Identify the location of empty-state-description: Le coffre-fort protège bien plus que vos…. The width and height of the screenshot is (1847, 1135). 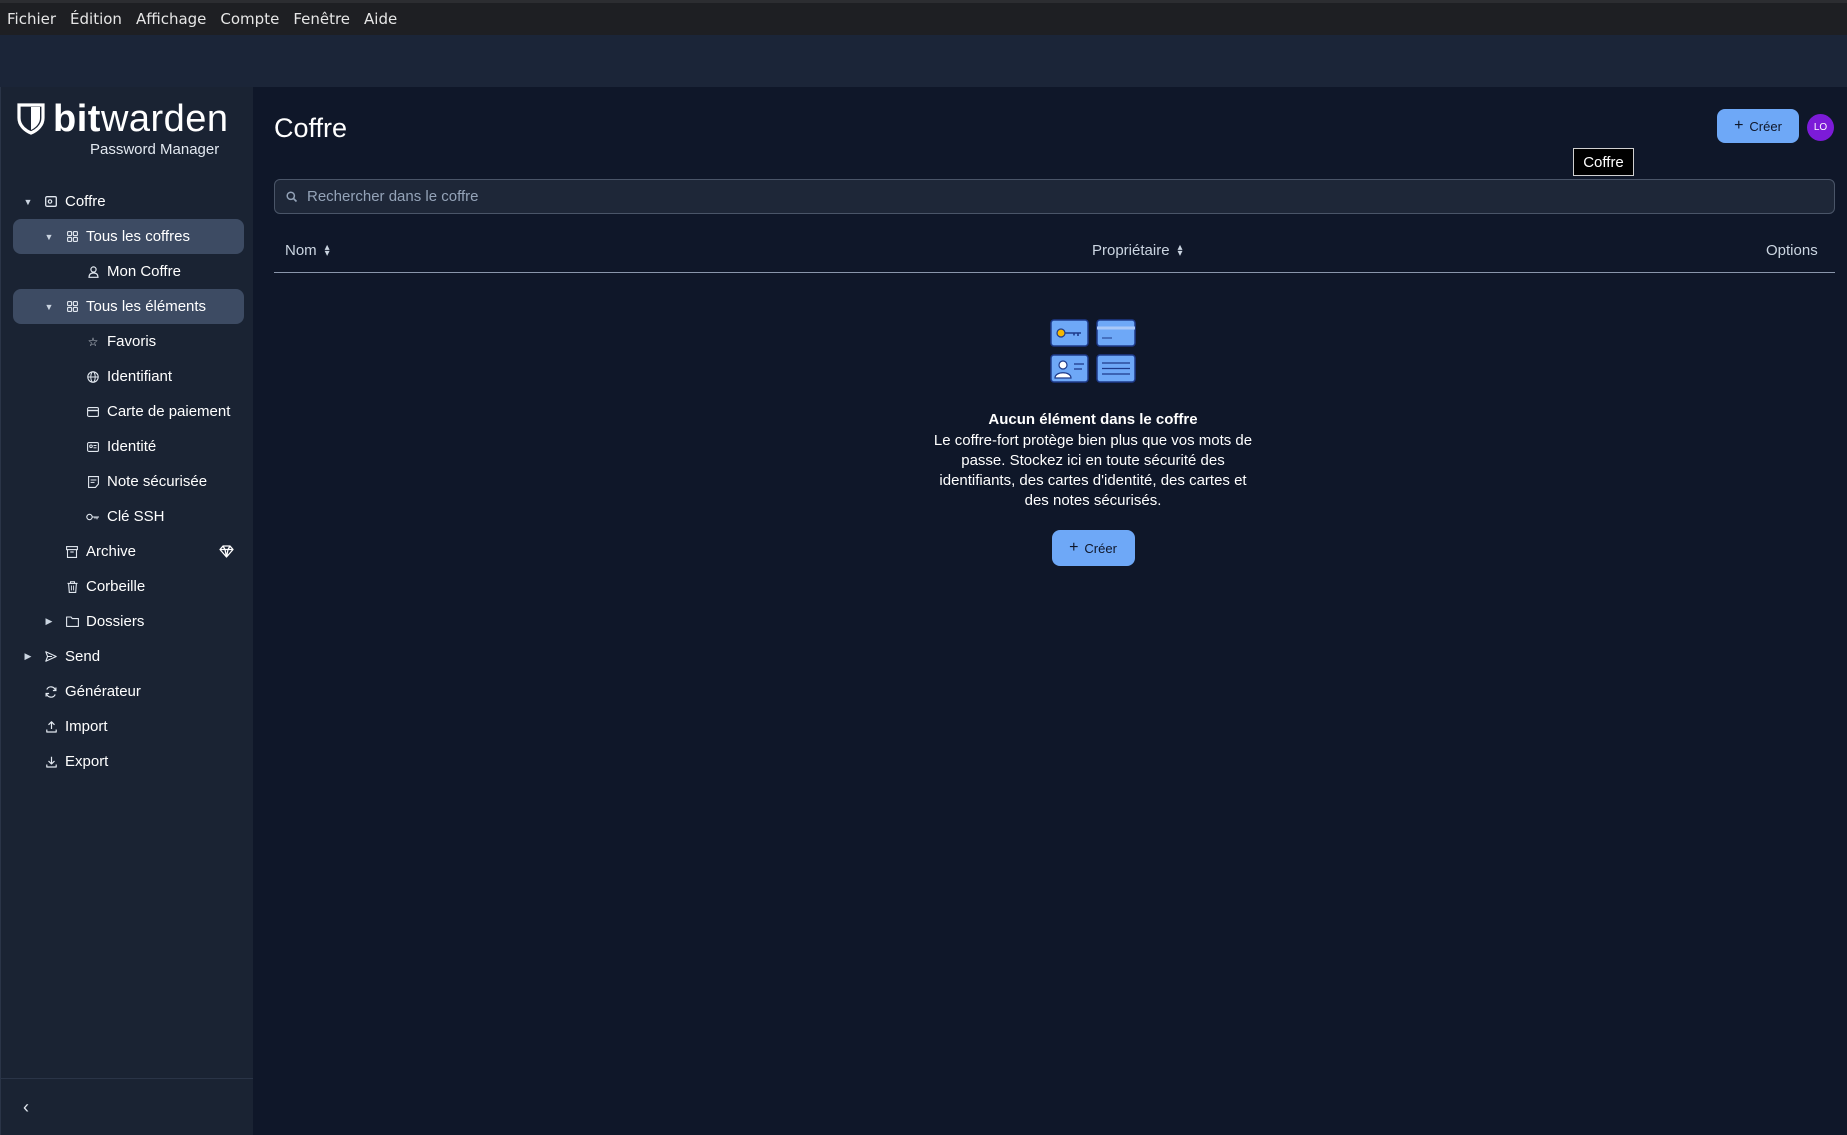
(1093, 470).